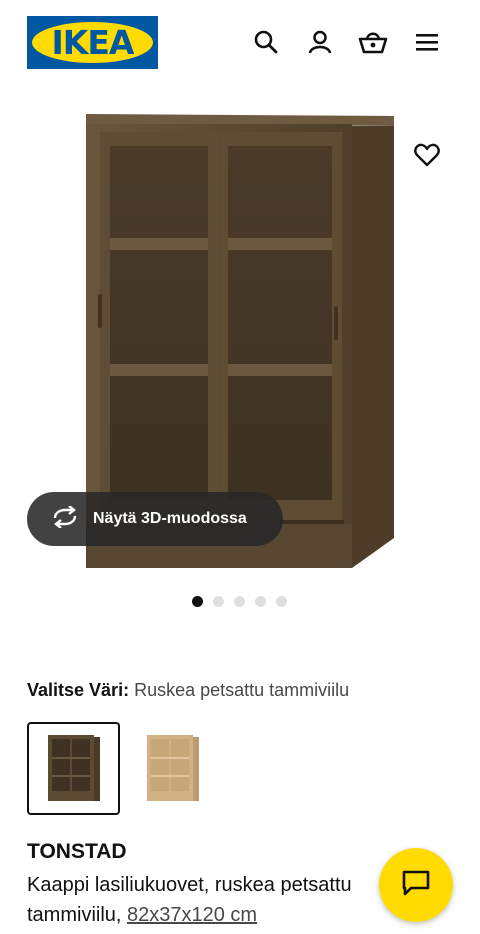  I want to click on logo-text: IKEA, so click(93, 42).